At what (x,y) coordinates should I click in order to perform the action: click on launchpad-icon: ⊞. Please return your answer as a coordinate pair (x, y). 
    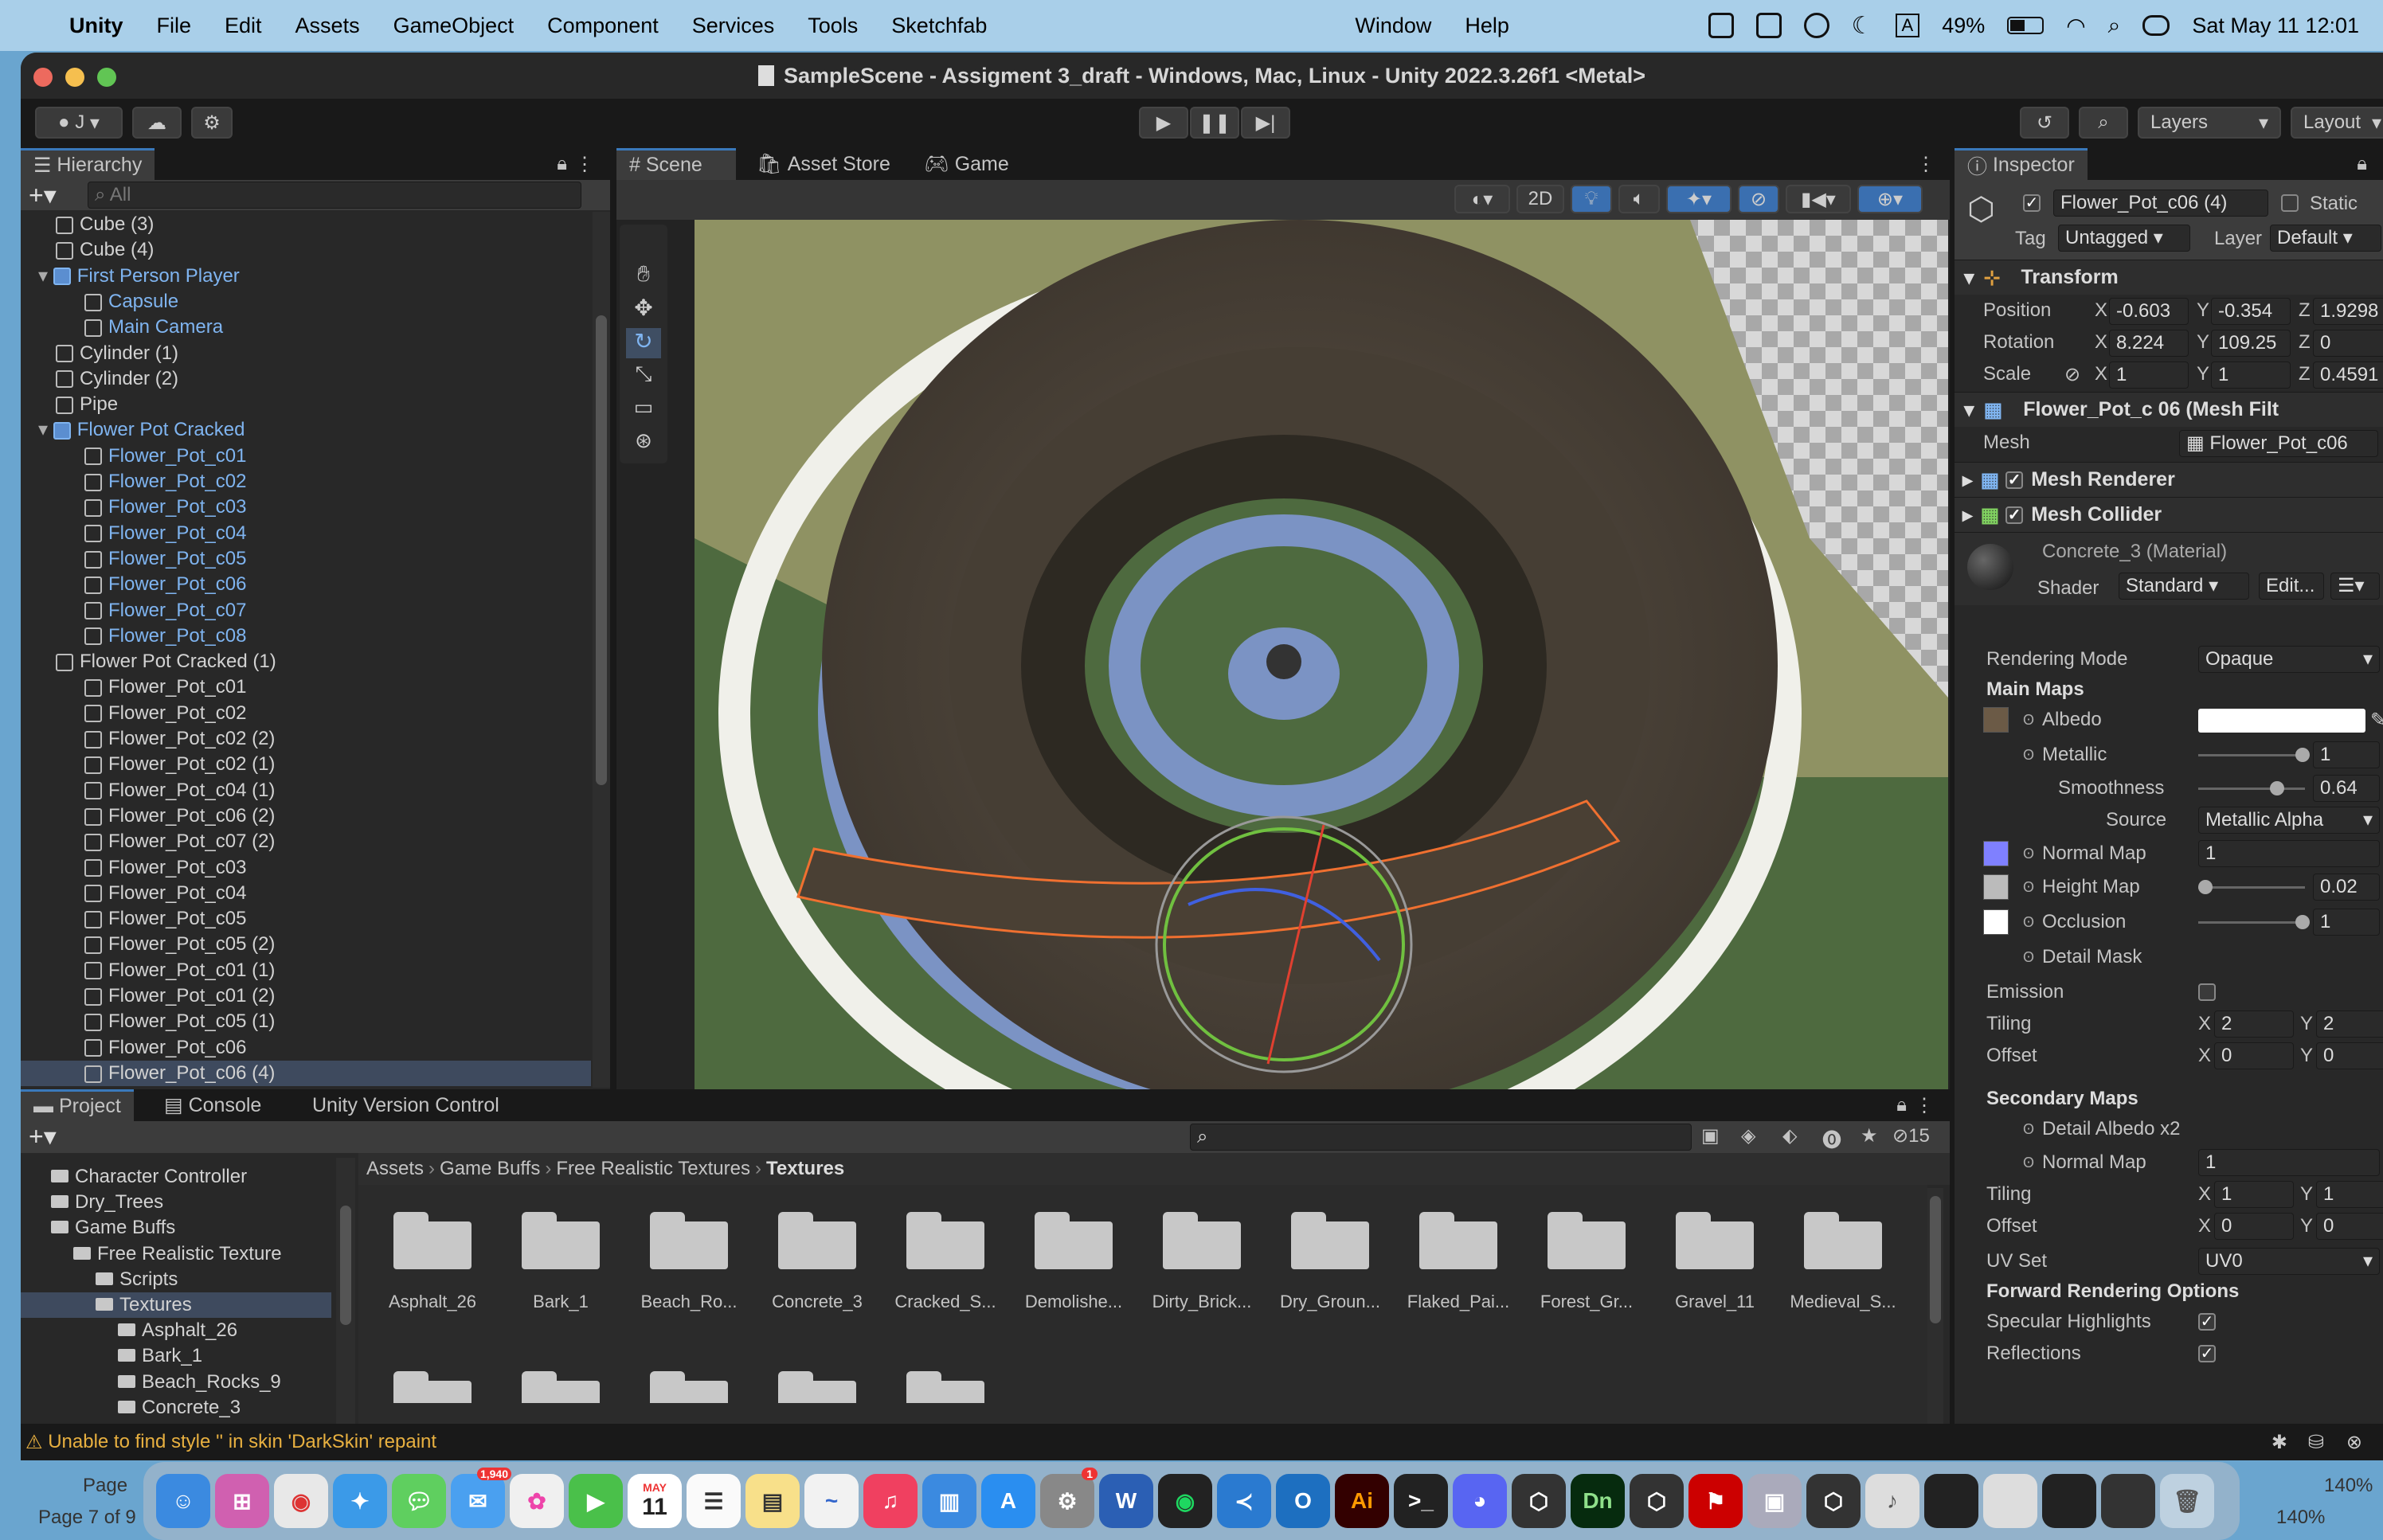
    Looking at the image, I should click on (242, 1501).